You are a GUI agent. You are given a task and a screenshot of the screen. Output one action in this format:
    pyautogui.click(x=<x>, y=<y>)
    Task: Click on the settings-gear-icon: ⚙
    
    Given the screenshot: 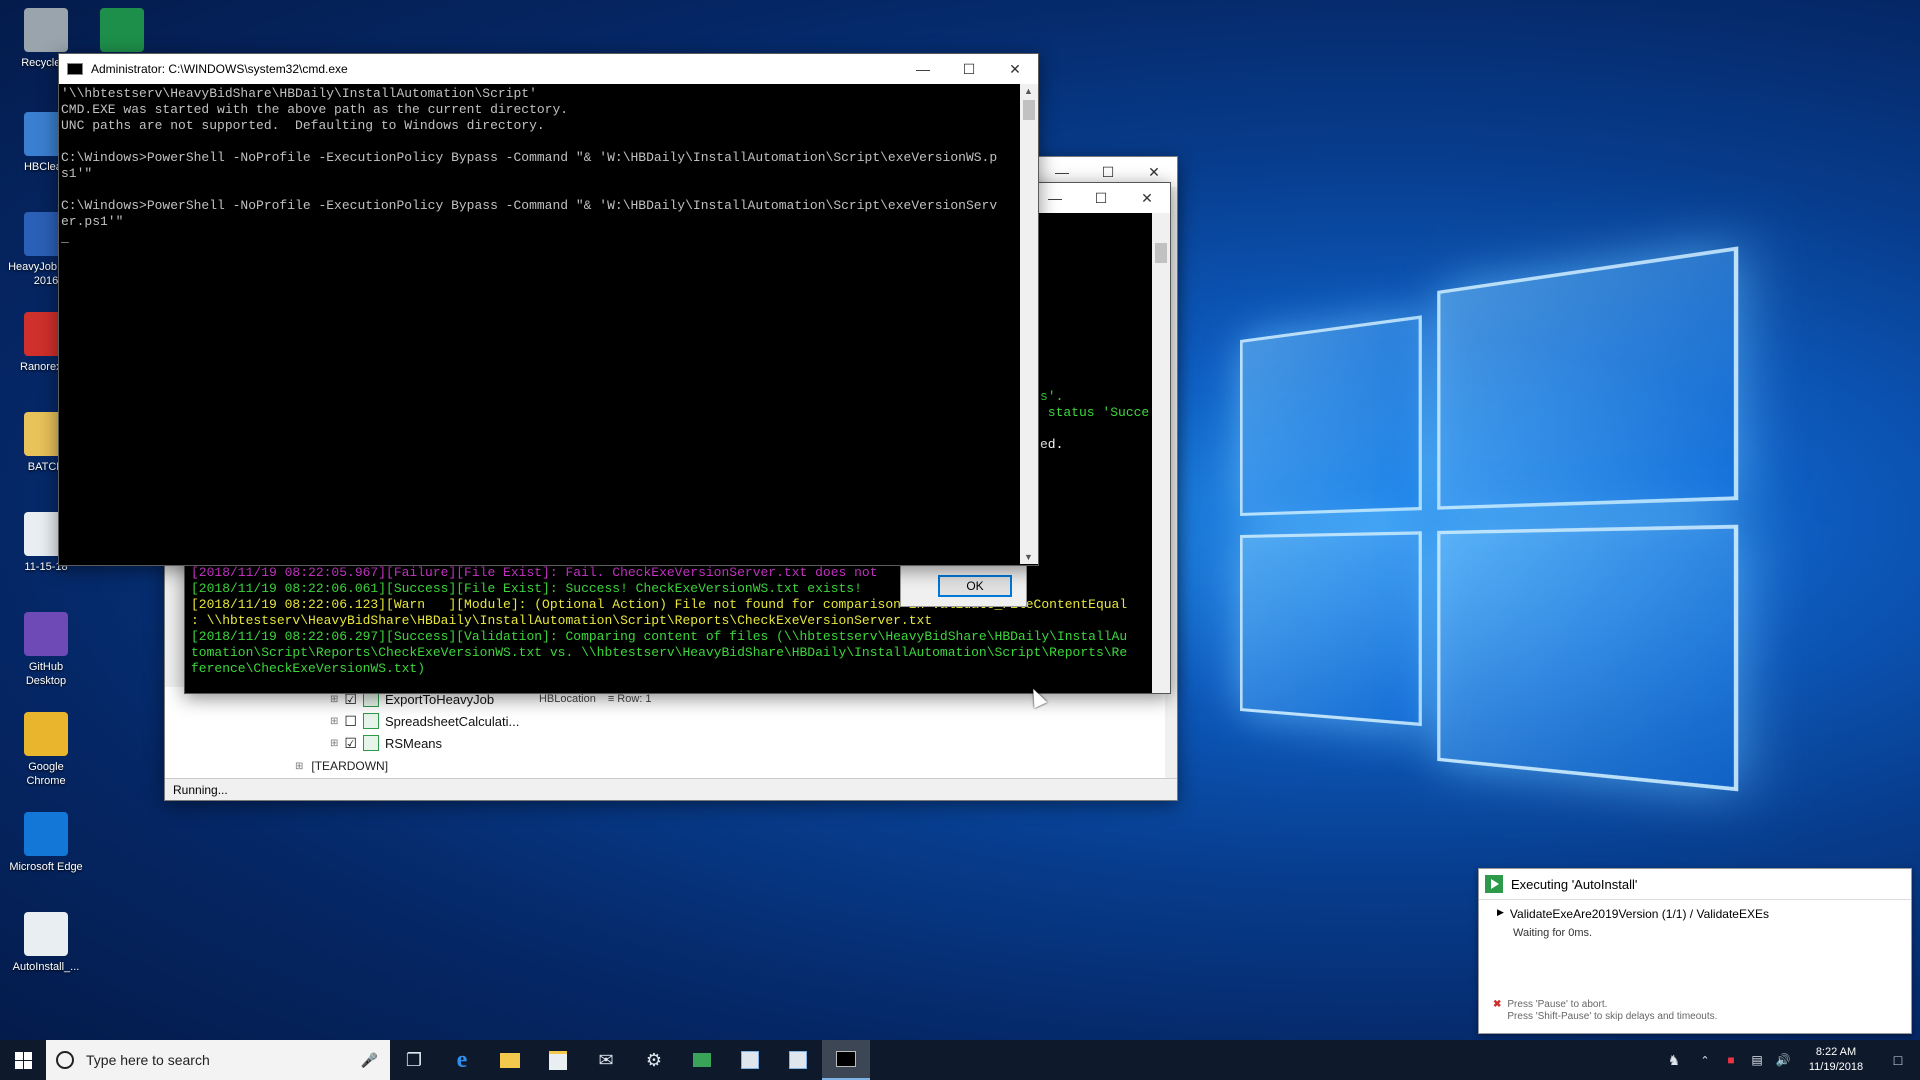 What is the action you would take?
    pyautogui.click(x=654, y=1060)
    